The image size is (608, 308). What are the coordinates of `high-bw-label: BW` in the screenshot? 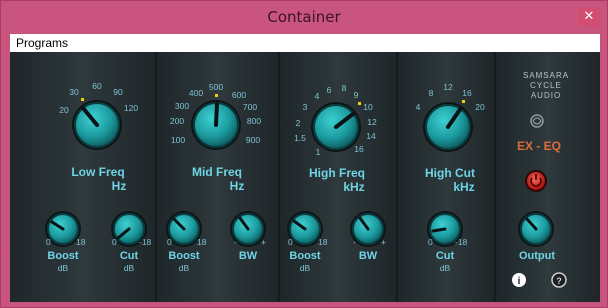 It's located at (368, 256).